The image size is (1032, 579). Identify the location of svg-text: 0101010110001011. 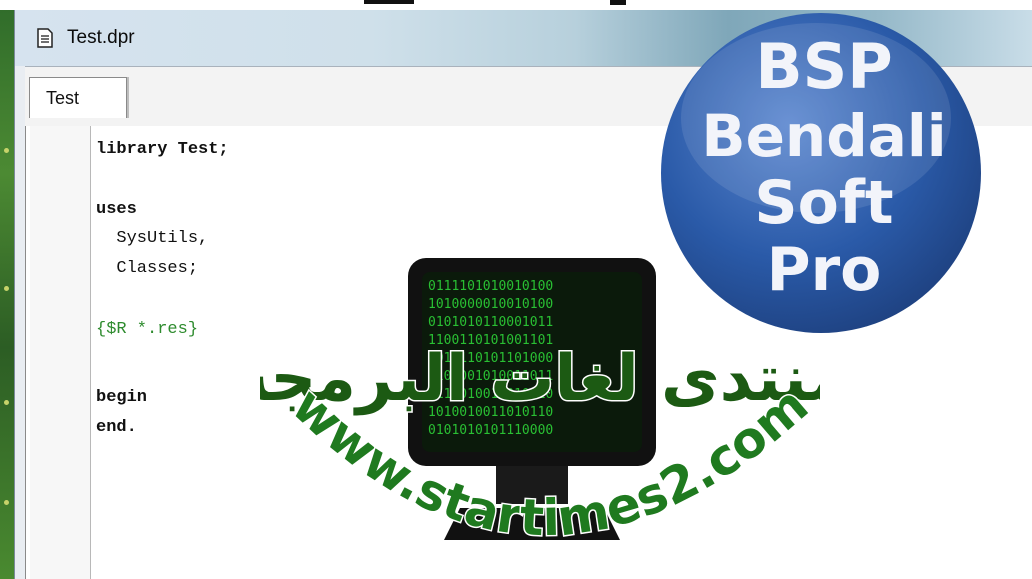
(490, 322).